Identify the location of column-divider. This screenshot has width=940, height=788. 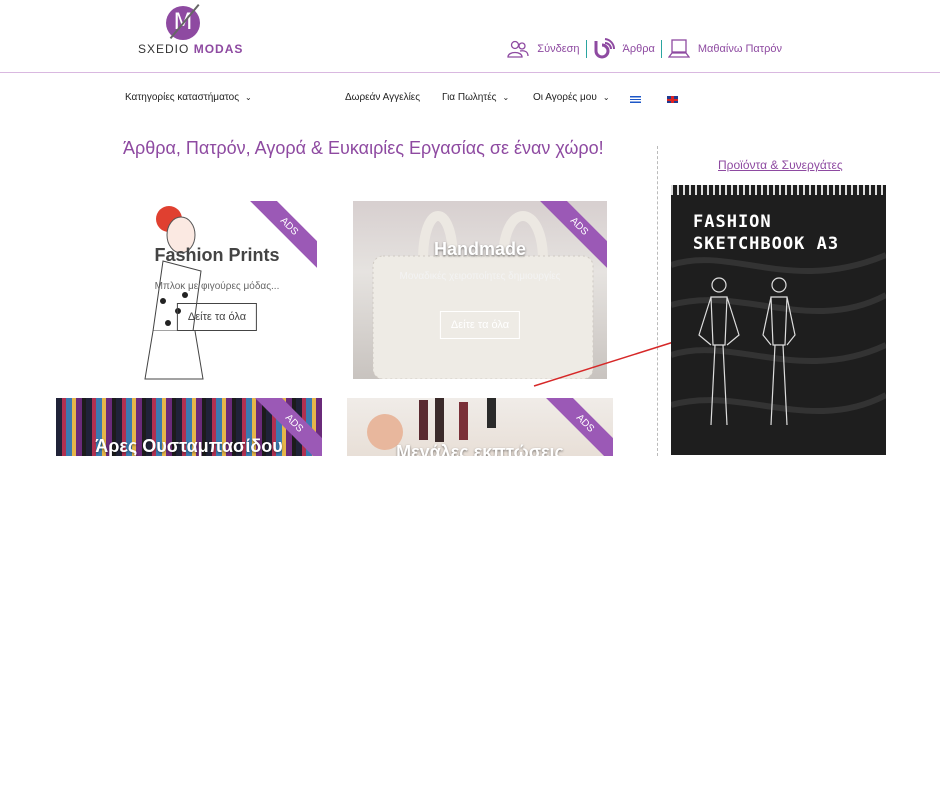
(657, 301).